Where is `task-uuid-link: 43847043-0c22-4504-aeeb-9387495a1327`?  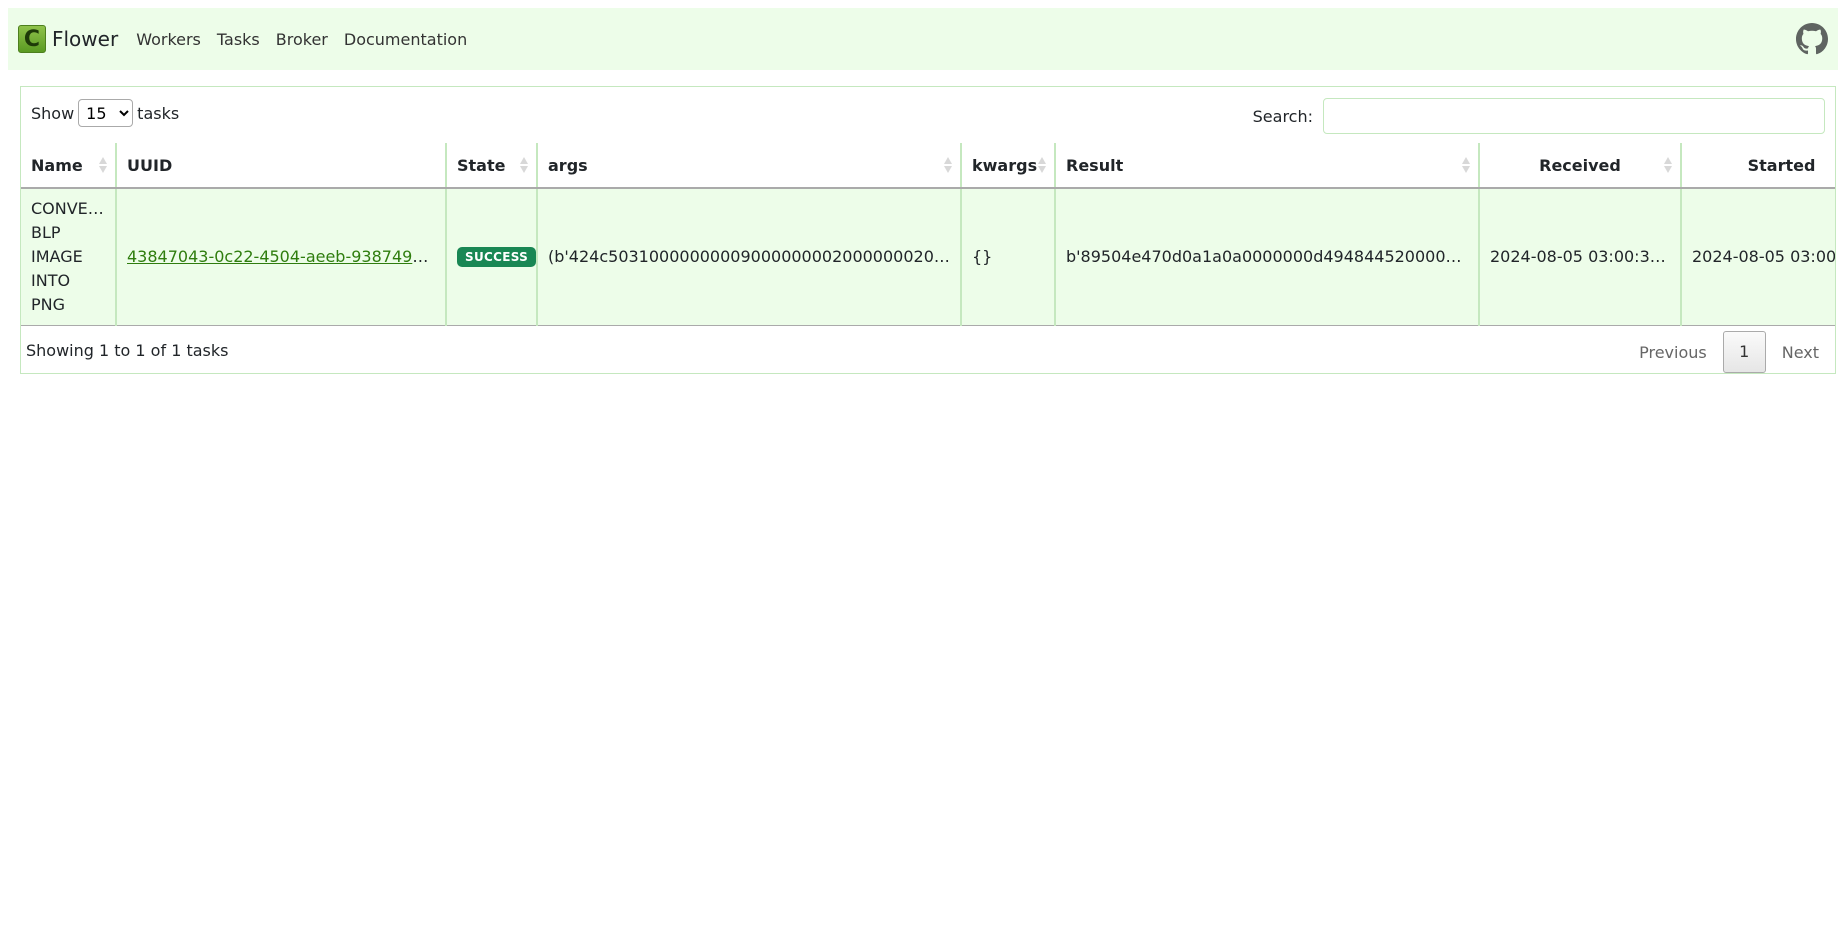 task-uuid-link: 43847043-0c22-4504-aeeb-9387495a1327 is located at coordinates (286, 256).